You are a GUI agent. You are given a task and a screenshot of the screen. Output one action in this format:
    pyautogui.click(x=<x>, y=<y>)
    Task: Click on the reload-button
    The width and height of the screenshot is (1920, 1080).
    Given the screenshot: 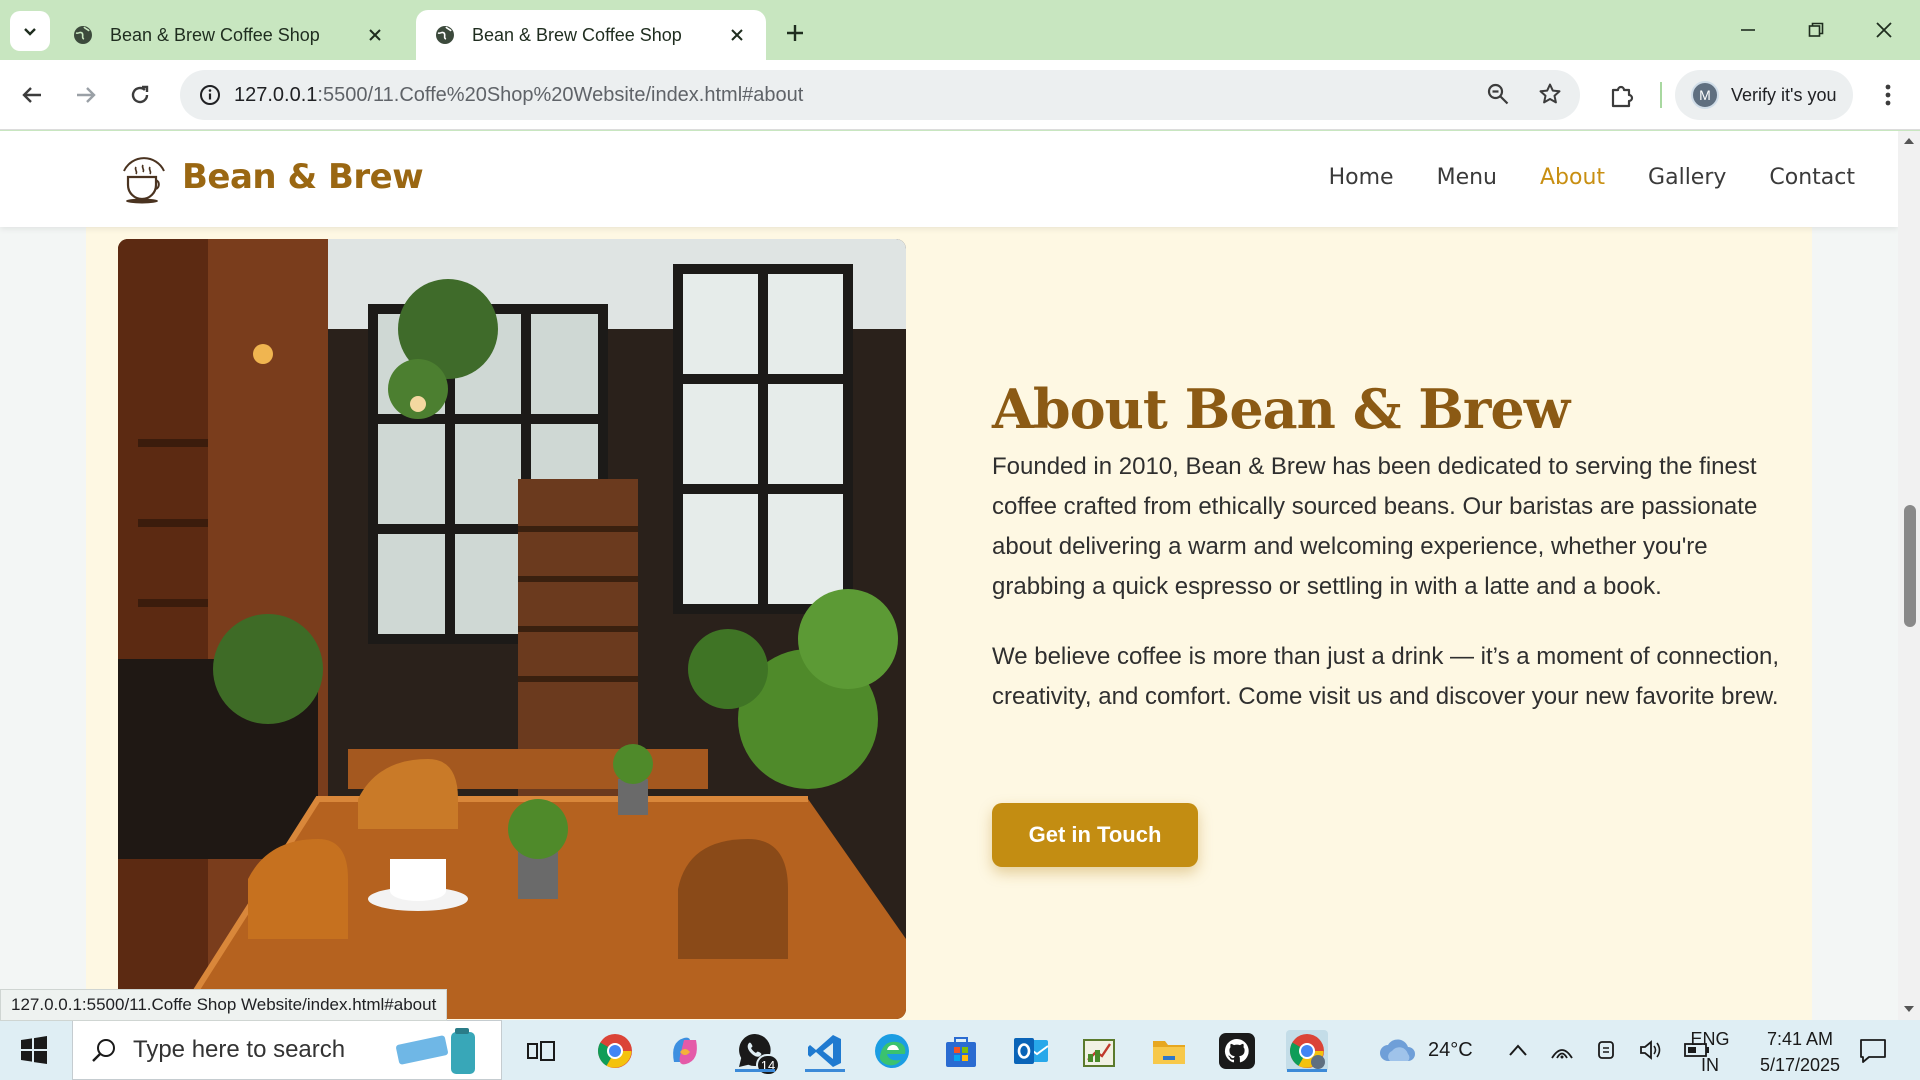 What is the action you would take?
    pyautogui.click(x=140, y=95)
    